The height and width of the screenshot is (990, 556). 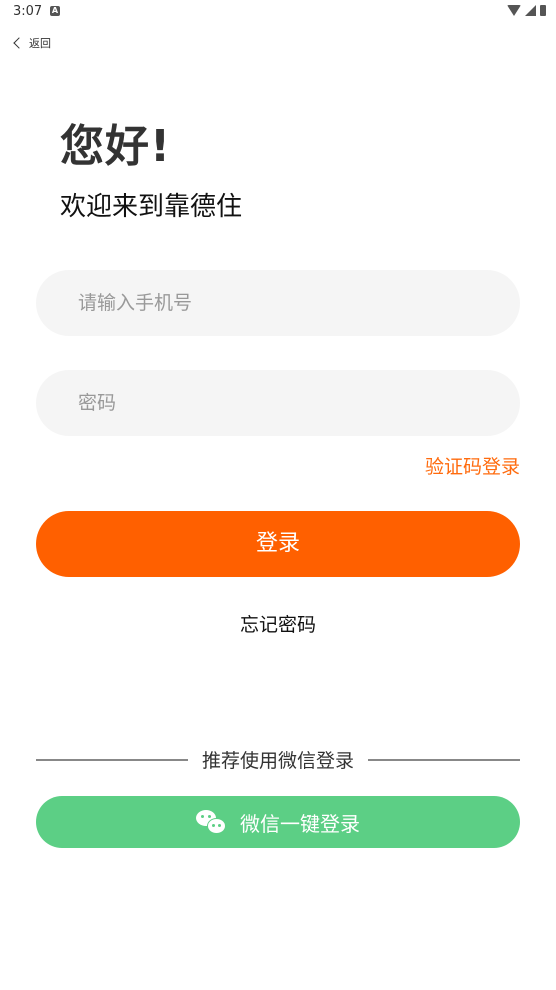 I want to click on status-icons, so click(x=526, y=10).